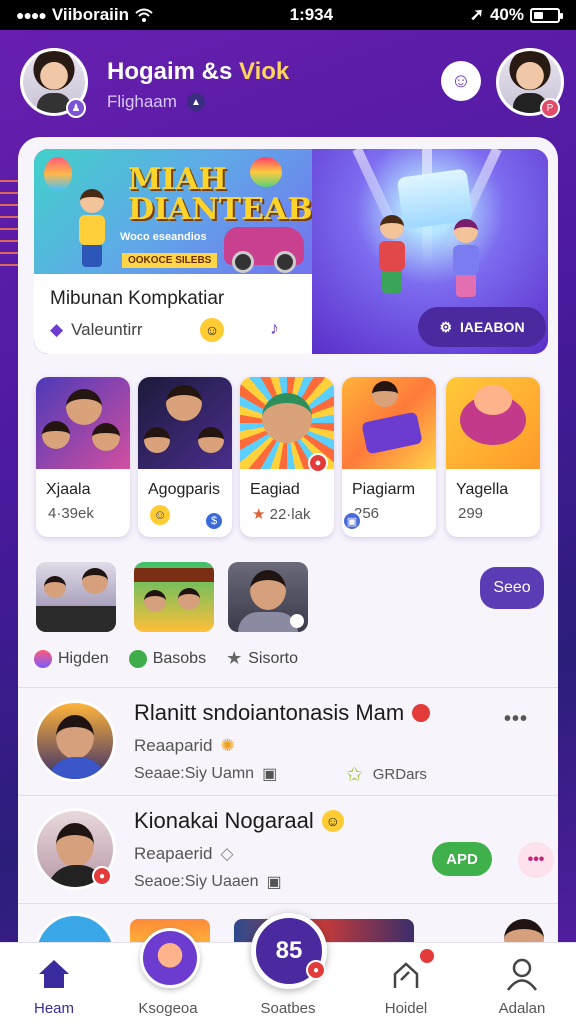  I want to click on wifi-icon, so click(144, 15).